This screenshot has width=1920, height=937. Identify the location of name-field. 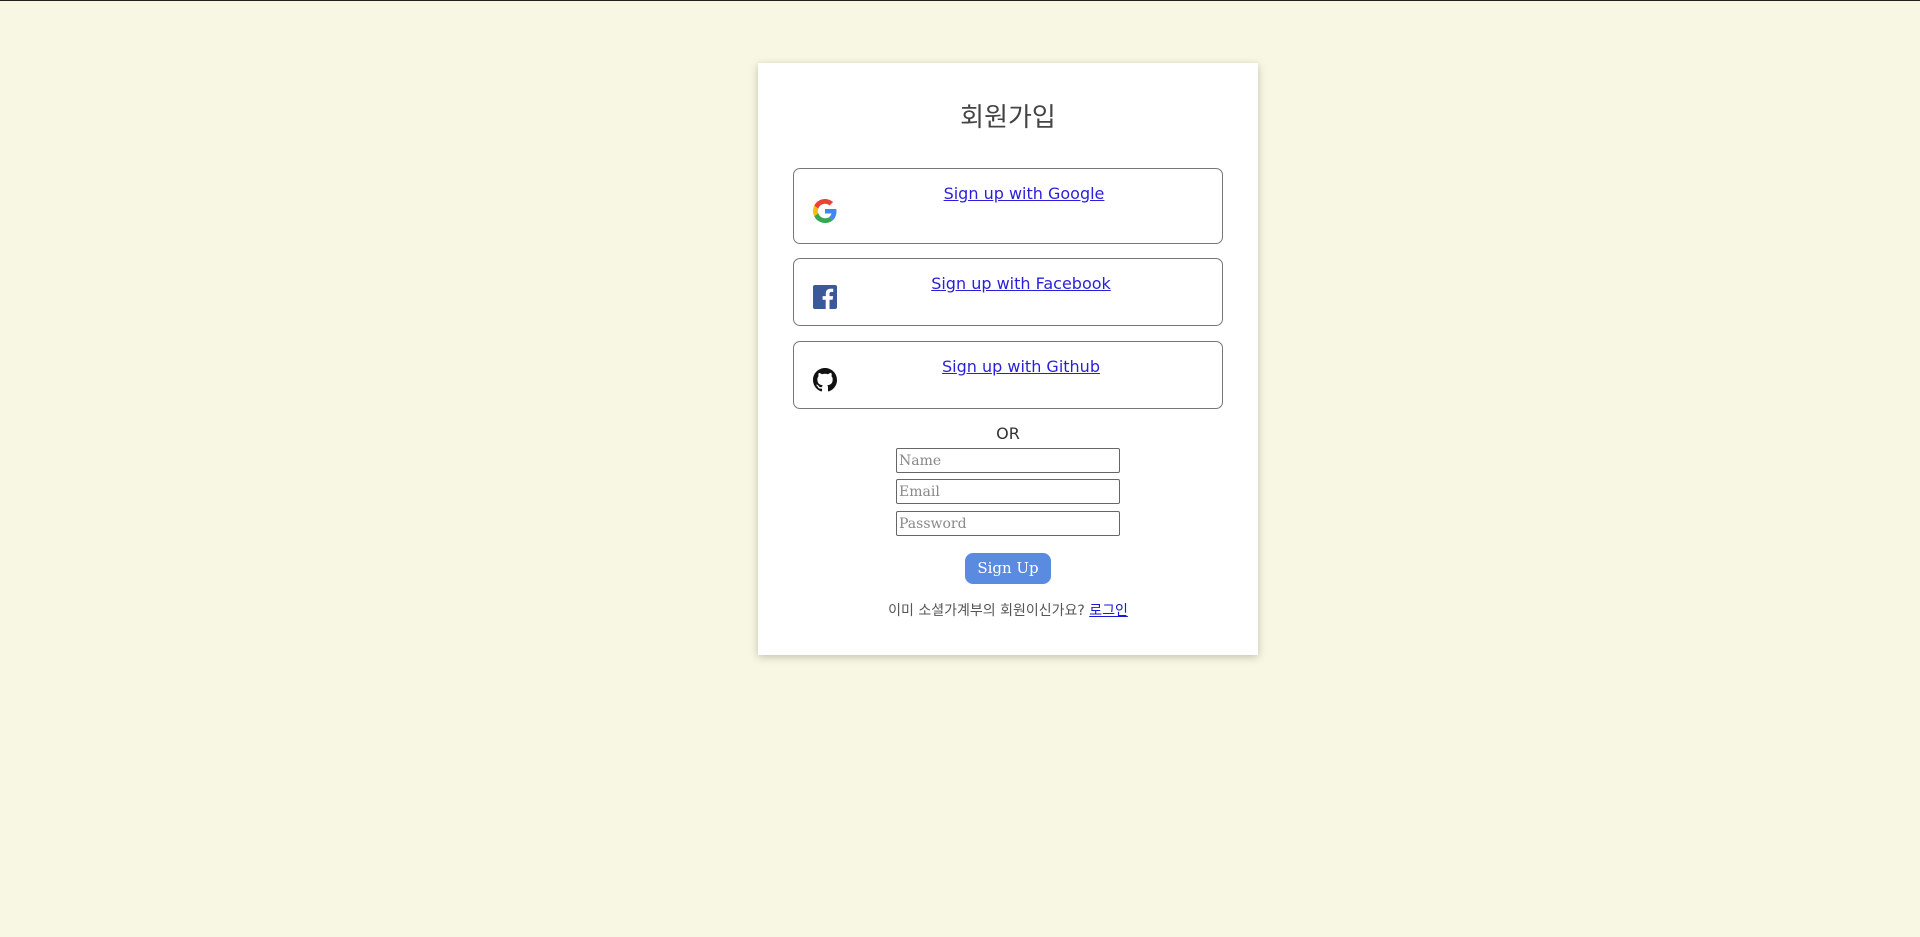
(1008, 460).